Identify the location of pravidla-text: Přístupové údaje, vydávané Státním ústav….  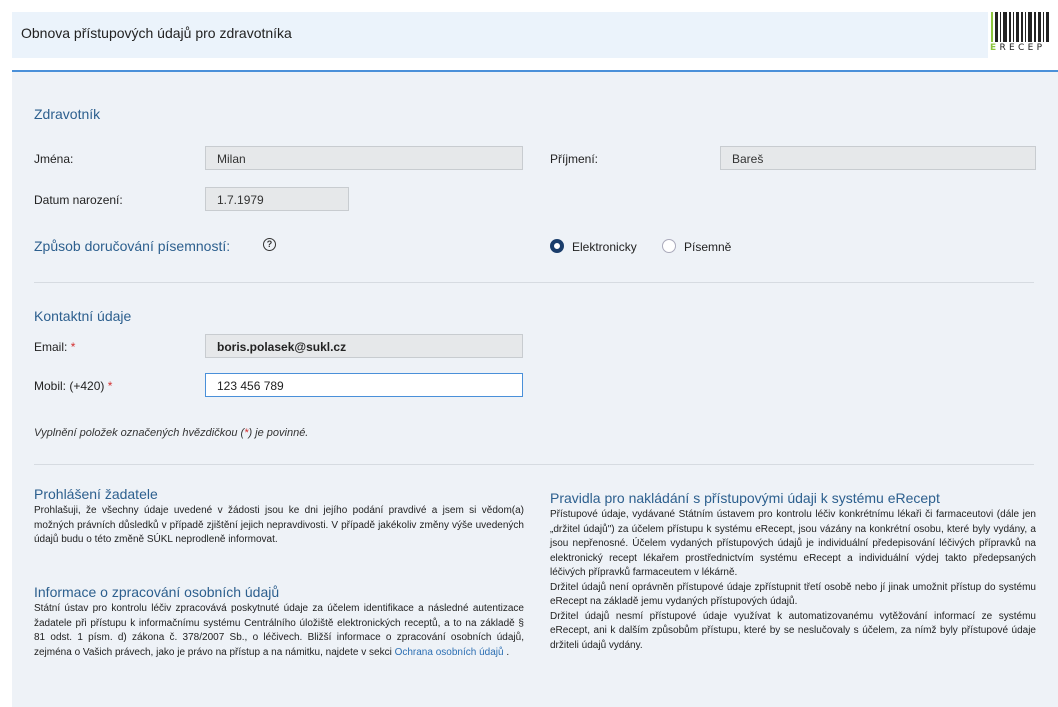
(793, 580).